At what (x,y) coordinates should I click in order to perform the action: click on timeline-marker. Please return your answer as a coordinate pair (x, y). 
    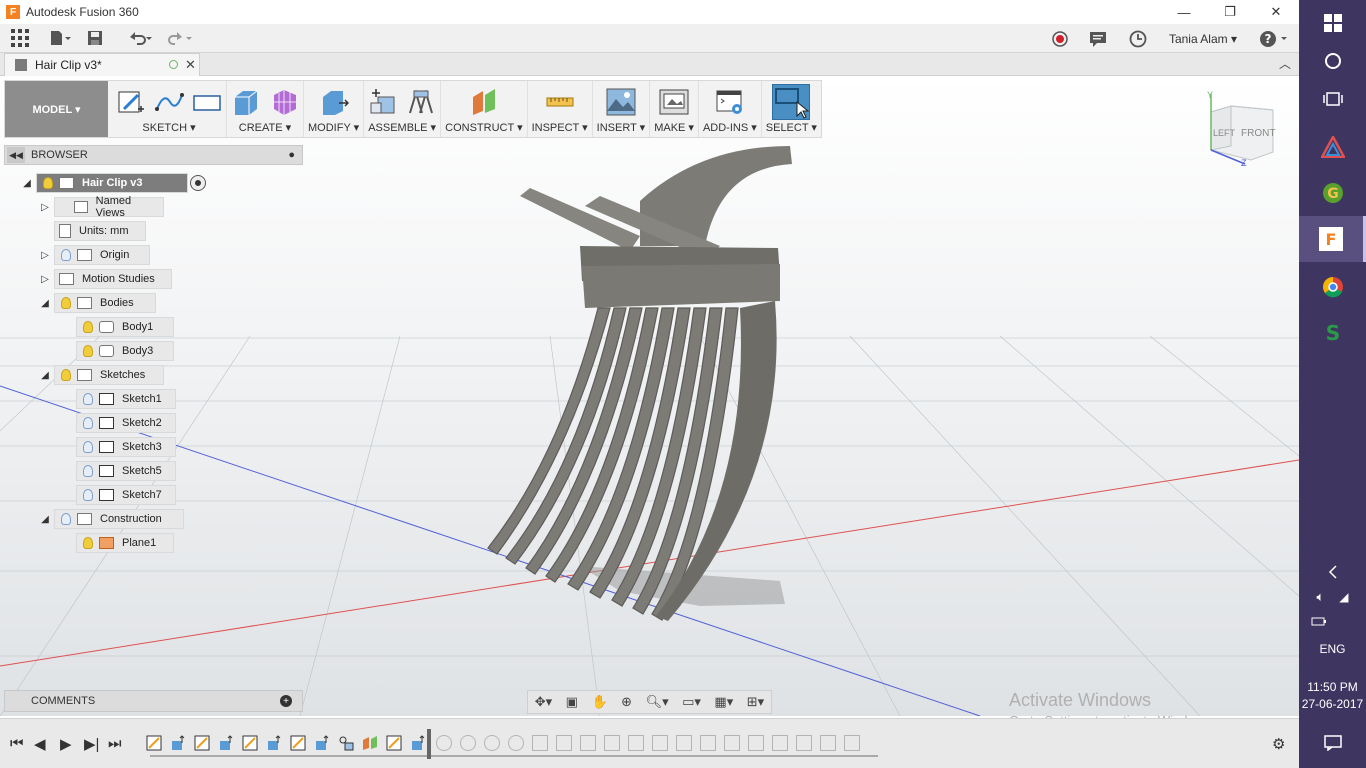
    Looking at the image, I should click on (429, 744).